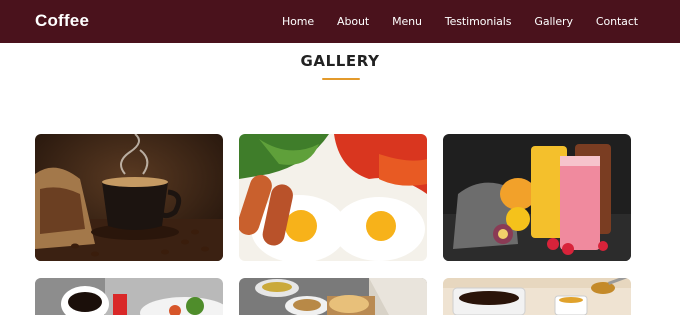  I want to click on gallery-image-breakfast-spread, so click(333, 296).